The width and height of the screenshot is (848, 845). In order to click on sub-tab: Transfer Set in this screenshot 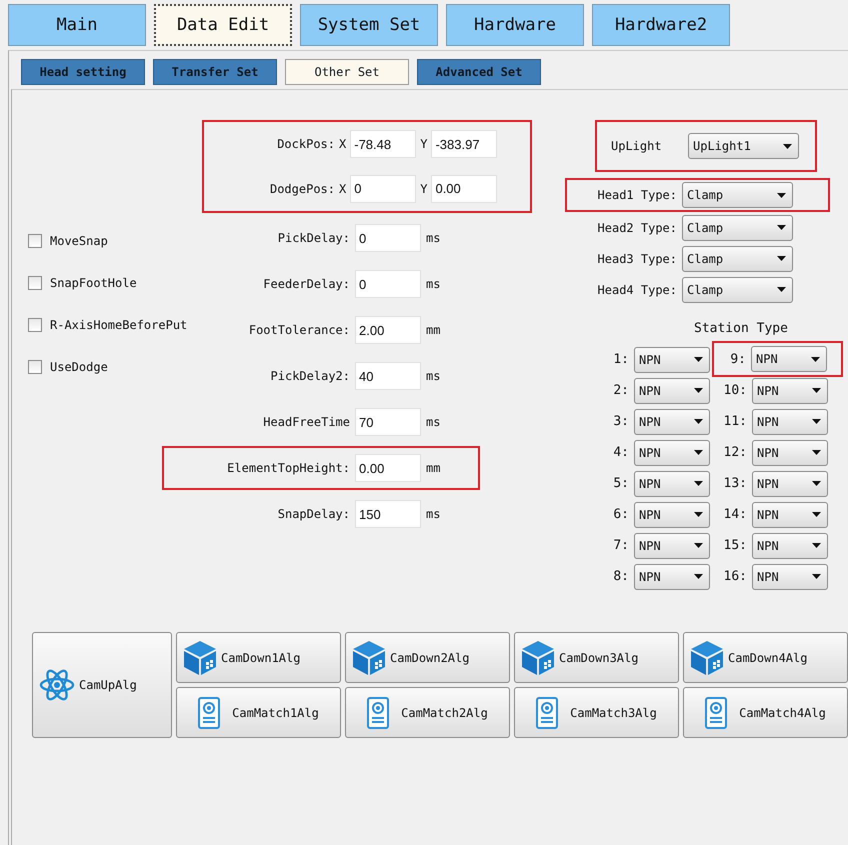, I will do `click(215, 72)`.